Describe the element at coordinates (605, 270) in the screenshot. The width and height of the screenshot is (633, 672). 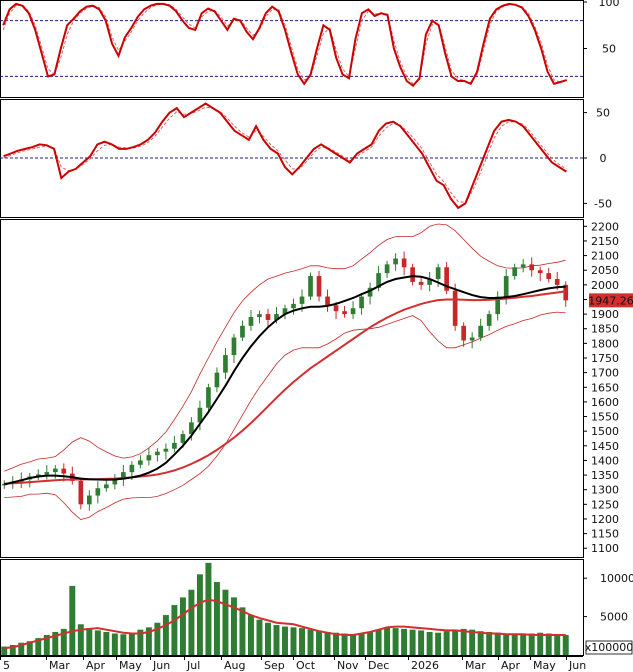
I see `price-tick-label: 2050` at that location.